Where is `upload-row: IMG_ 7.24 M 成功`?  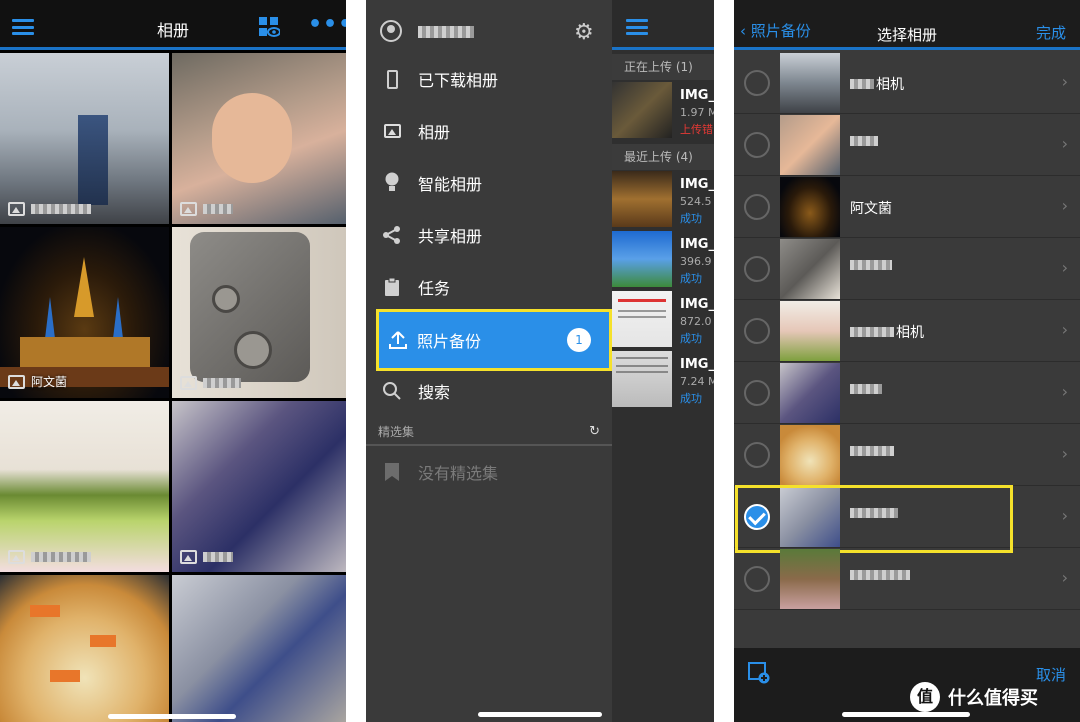 upload-row: IMG_ 7.24 M 成功 is located at coordinates (663, 381).